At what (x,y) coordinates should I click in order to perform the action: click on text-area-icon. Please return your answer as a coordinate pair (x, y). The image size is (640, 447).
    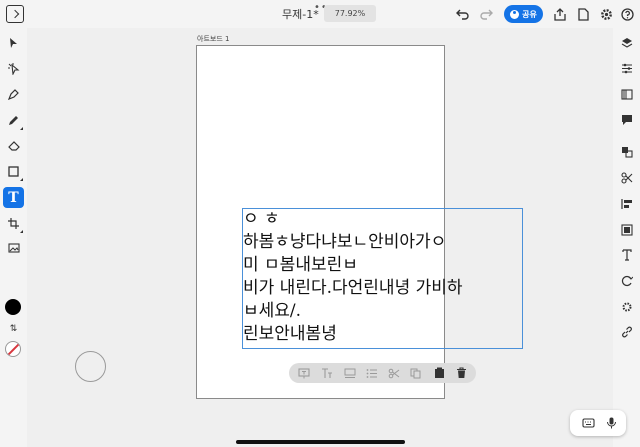
    Looking at the image, I should click on (350, 373).